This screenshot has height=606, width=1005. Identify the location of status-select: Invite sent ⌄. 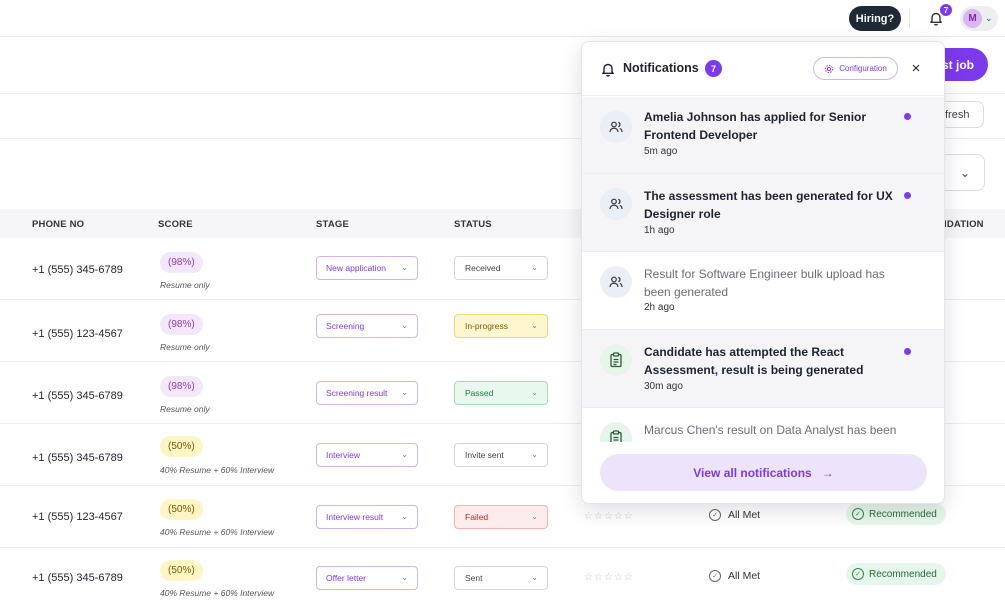
(501, 455).